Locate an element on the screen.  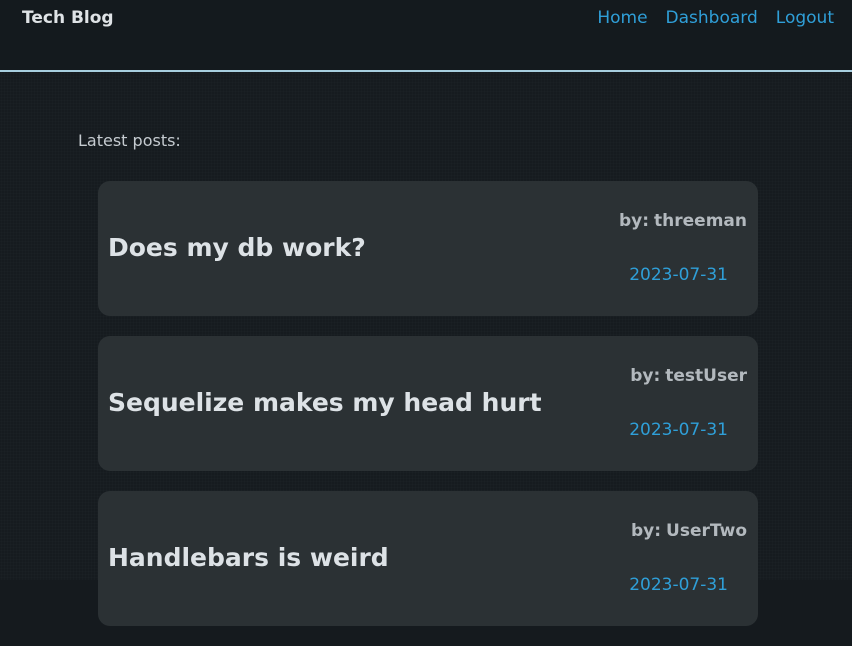
post-author: by: UserTwo is located at coordinates (689, 531).